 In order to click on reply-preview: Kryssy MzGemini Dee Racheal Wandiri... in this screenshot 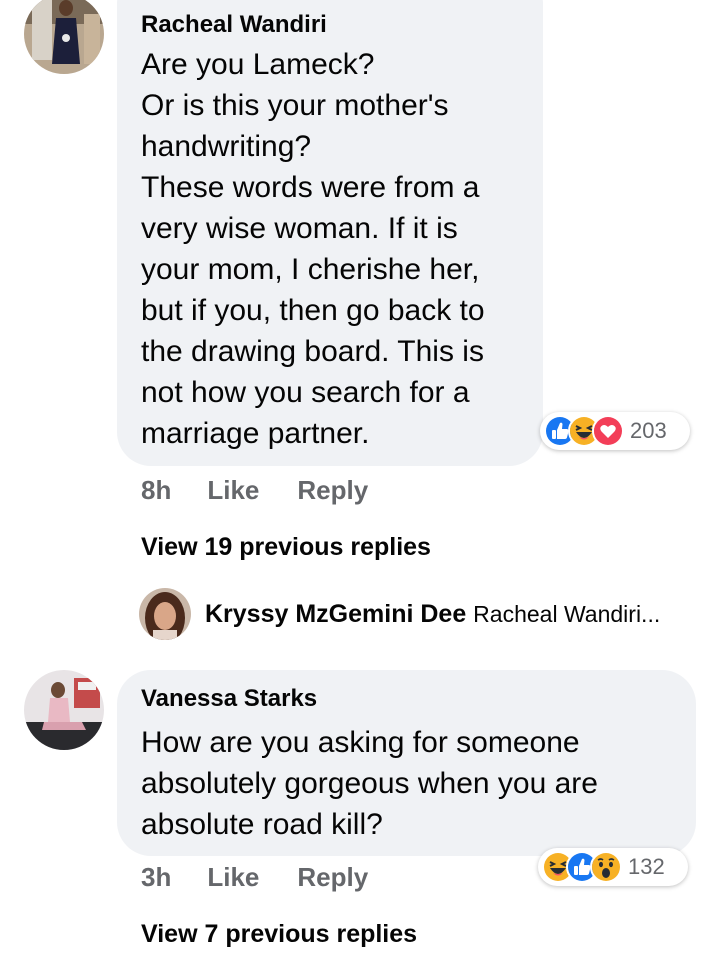, I will do `click(432, 614)`.